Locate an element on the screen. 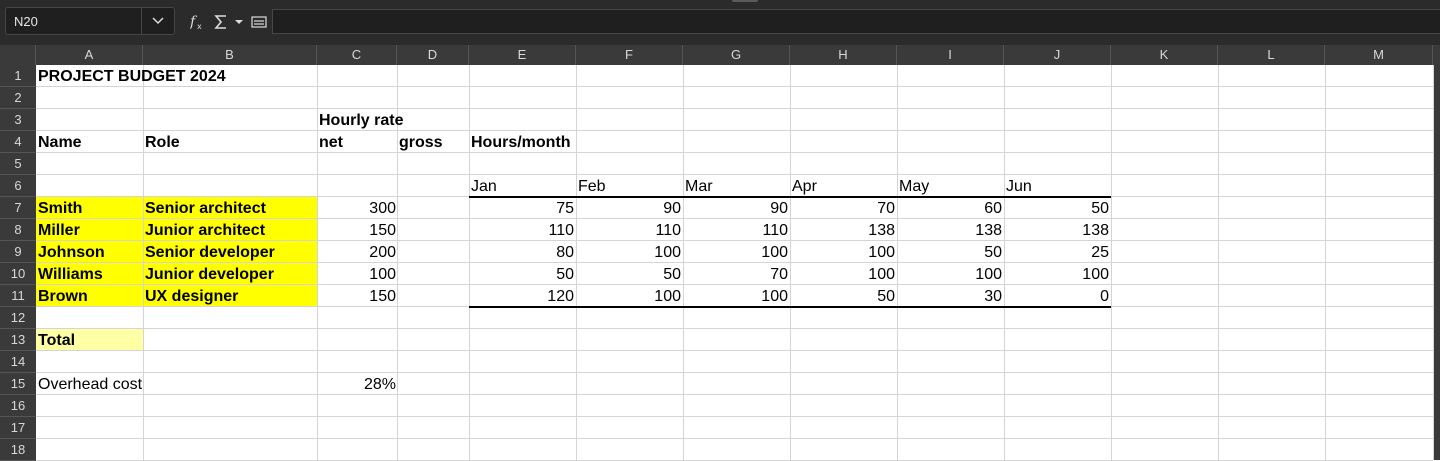  row-header: 15 is located at coordinates (18, 384).